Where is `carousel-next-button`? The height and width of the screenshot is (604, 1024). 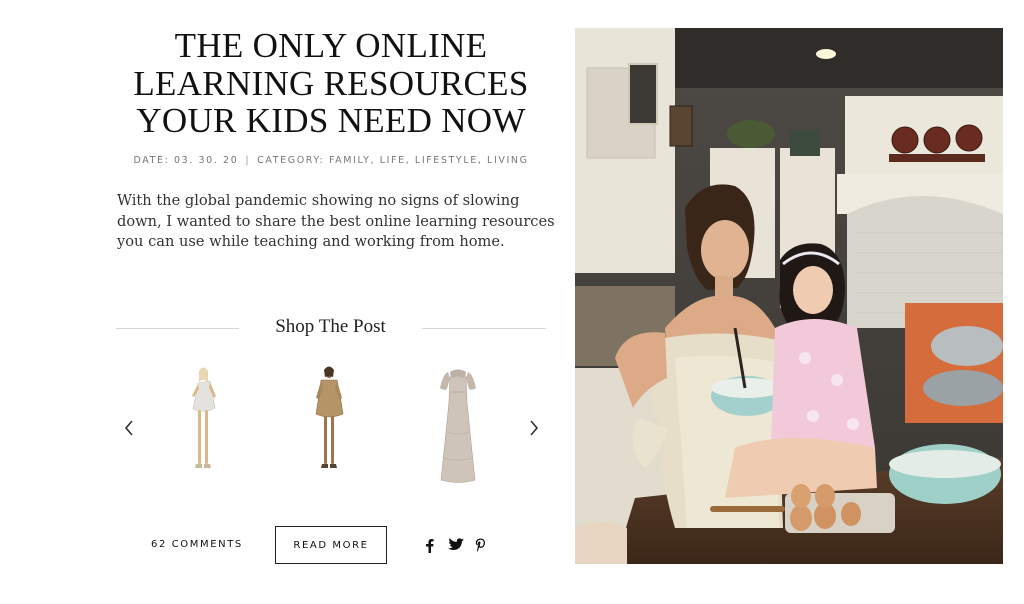
carousel-next-button is located at coordinates (534, 428).